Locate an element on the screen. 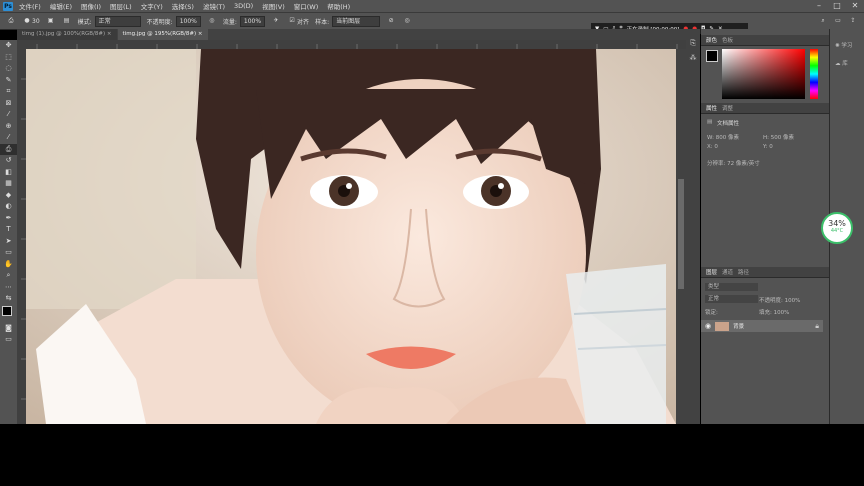  layer-fill-label: 填充: is located at coordinates (765, 313).